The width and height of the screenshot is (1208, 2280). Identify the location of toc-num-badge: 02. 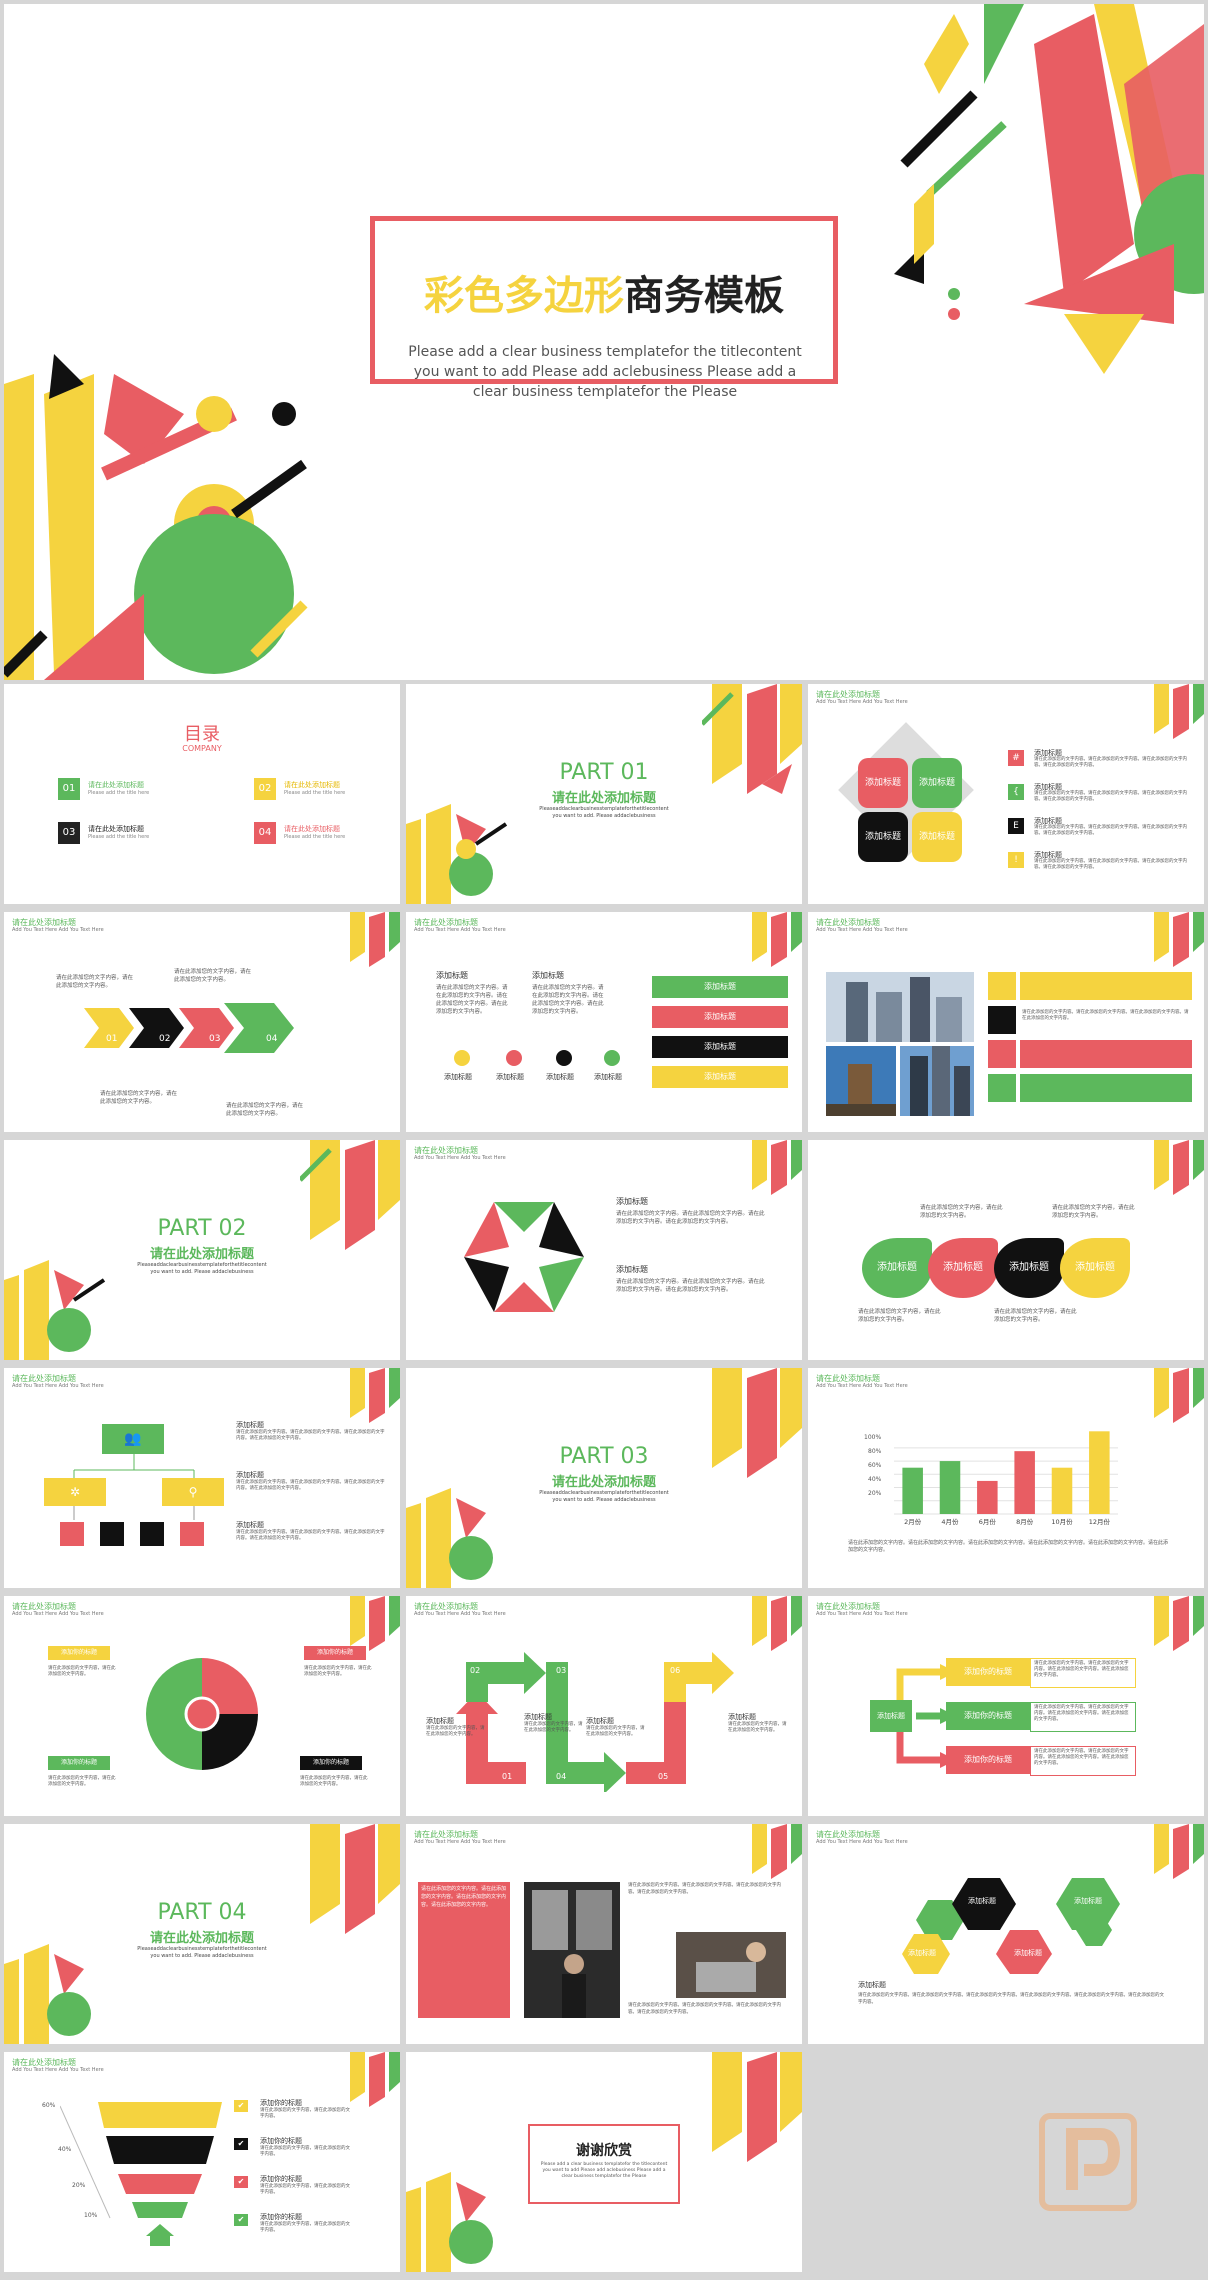
(265, 789).